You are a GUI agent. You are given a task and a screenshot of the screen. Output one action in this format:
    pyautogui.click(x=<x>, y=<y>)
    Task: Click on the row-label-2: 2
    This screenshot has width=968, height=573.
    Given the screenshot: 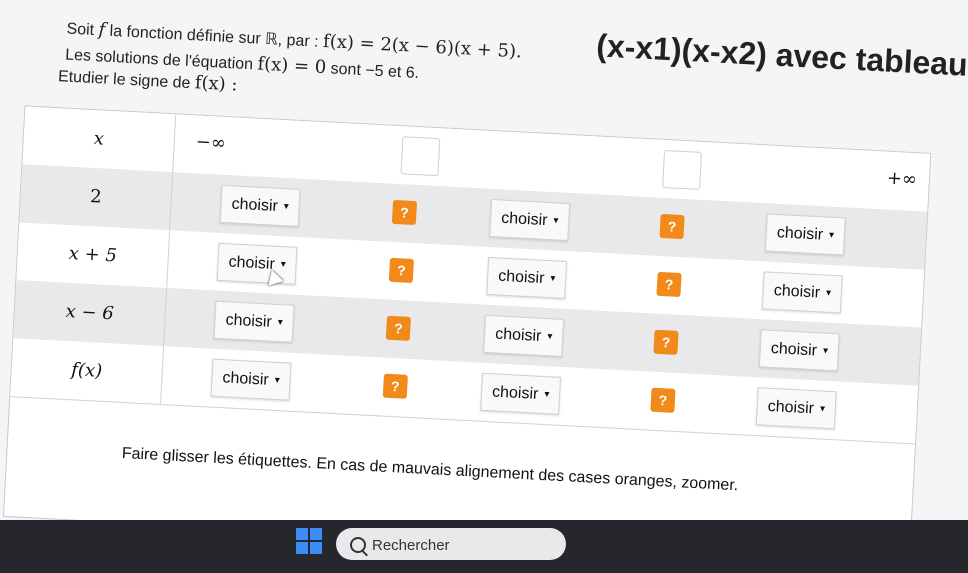 What is the action you would take?
    pyautogui.click(x=96, y=197)
    